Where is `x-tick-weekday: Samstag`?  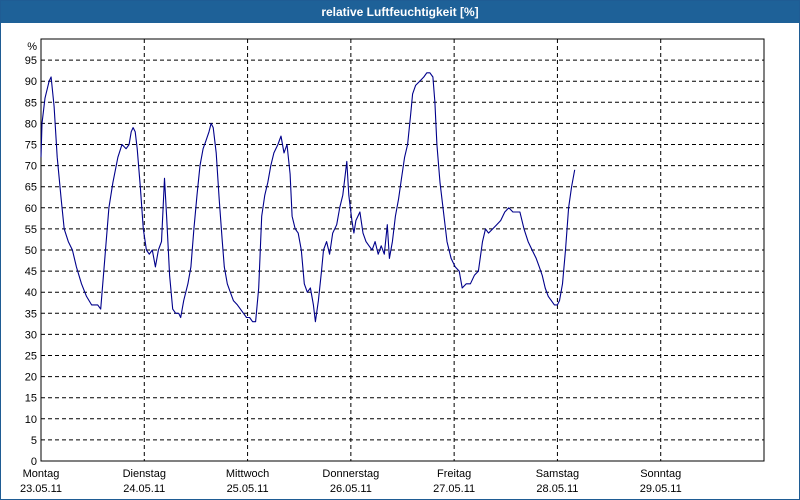
x-tick-weekday: Samstag is located at coordinates (557, 474).